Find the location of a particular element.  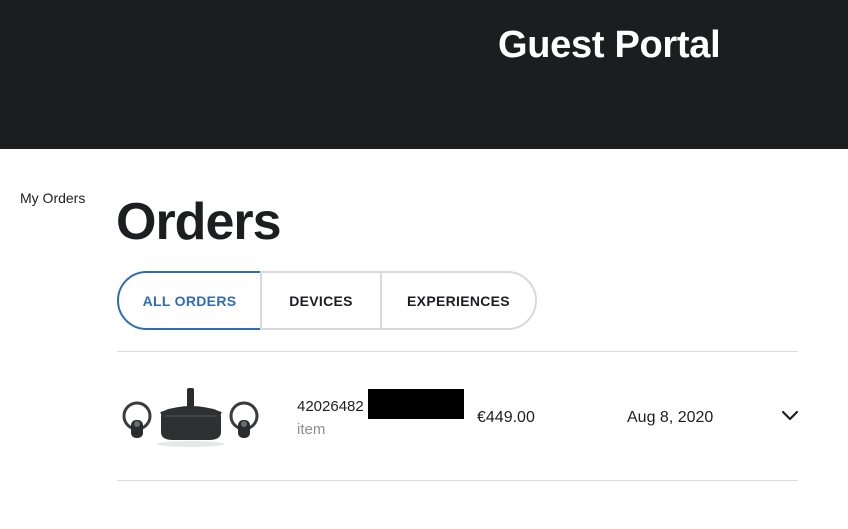

page-title: Orders is located at coordinates (199, 222).